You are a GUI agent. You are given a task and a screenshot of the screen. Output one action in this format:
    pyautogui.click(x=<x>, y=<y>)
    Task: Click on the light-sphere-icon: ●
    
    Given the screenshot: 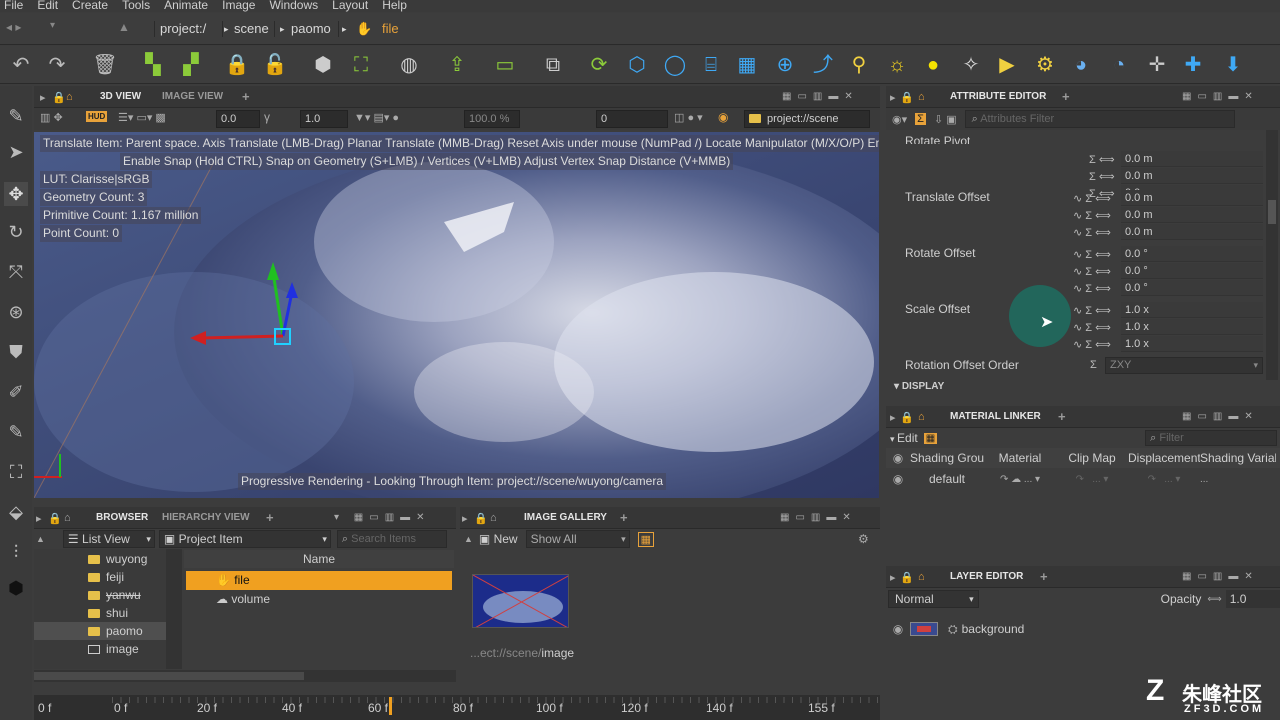 What is the action you would take?
    pyautogui.click(x=933, y=65)
    